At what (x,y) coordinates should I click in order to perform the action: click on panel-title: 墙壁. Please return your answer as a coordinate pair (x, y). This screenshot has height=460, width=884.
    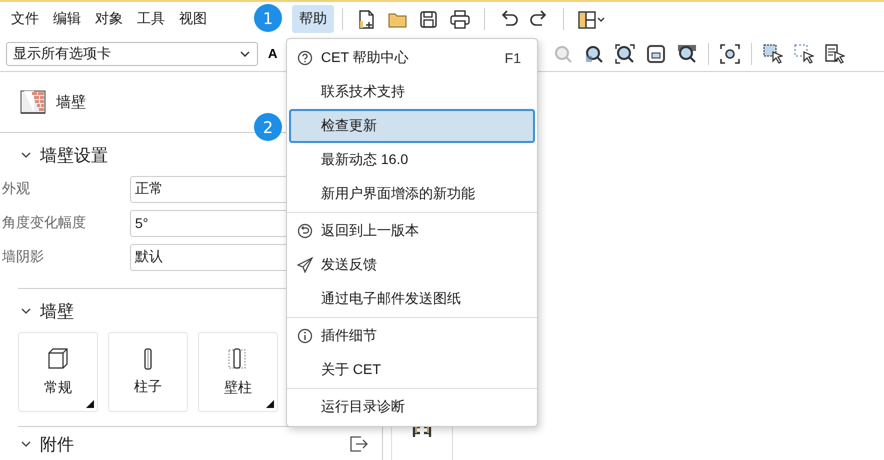
    Looking at the image, I should click on (71, 102).